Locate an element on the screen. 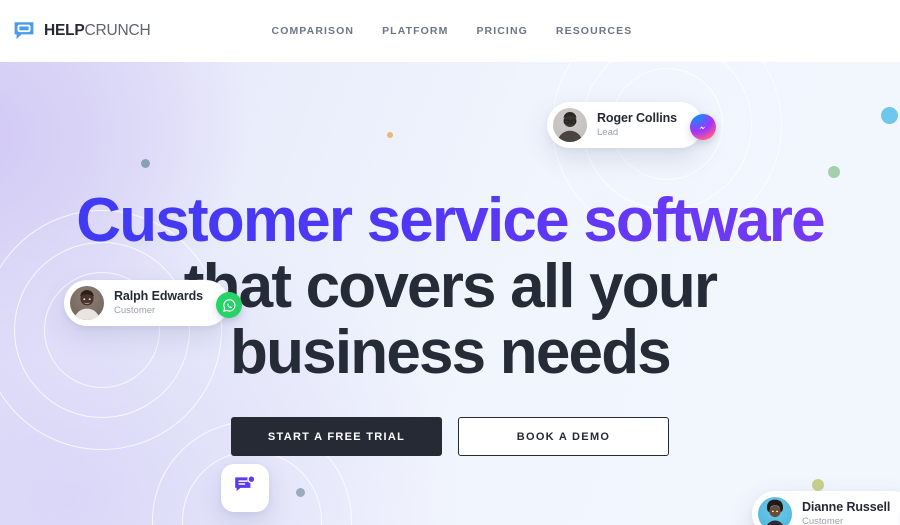 The width and height of the screenshot is (900, 525). headline-line-1: Customer service software is located at coordinates (450, 221).